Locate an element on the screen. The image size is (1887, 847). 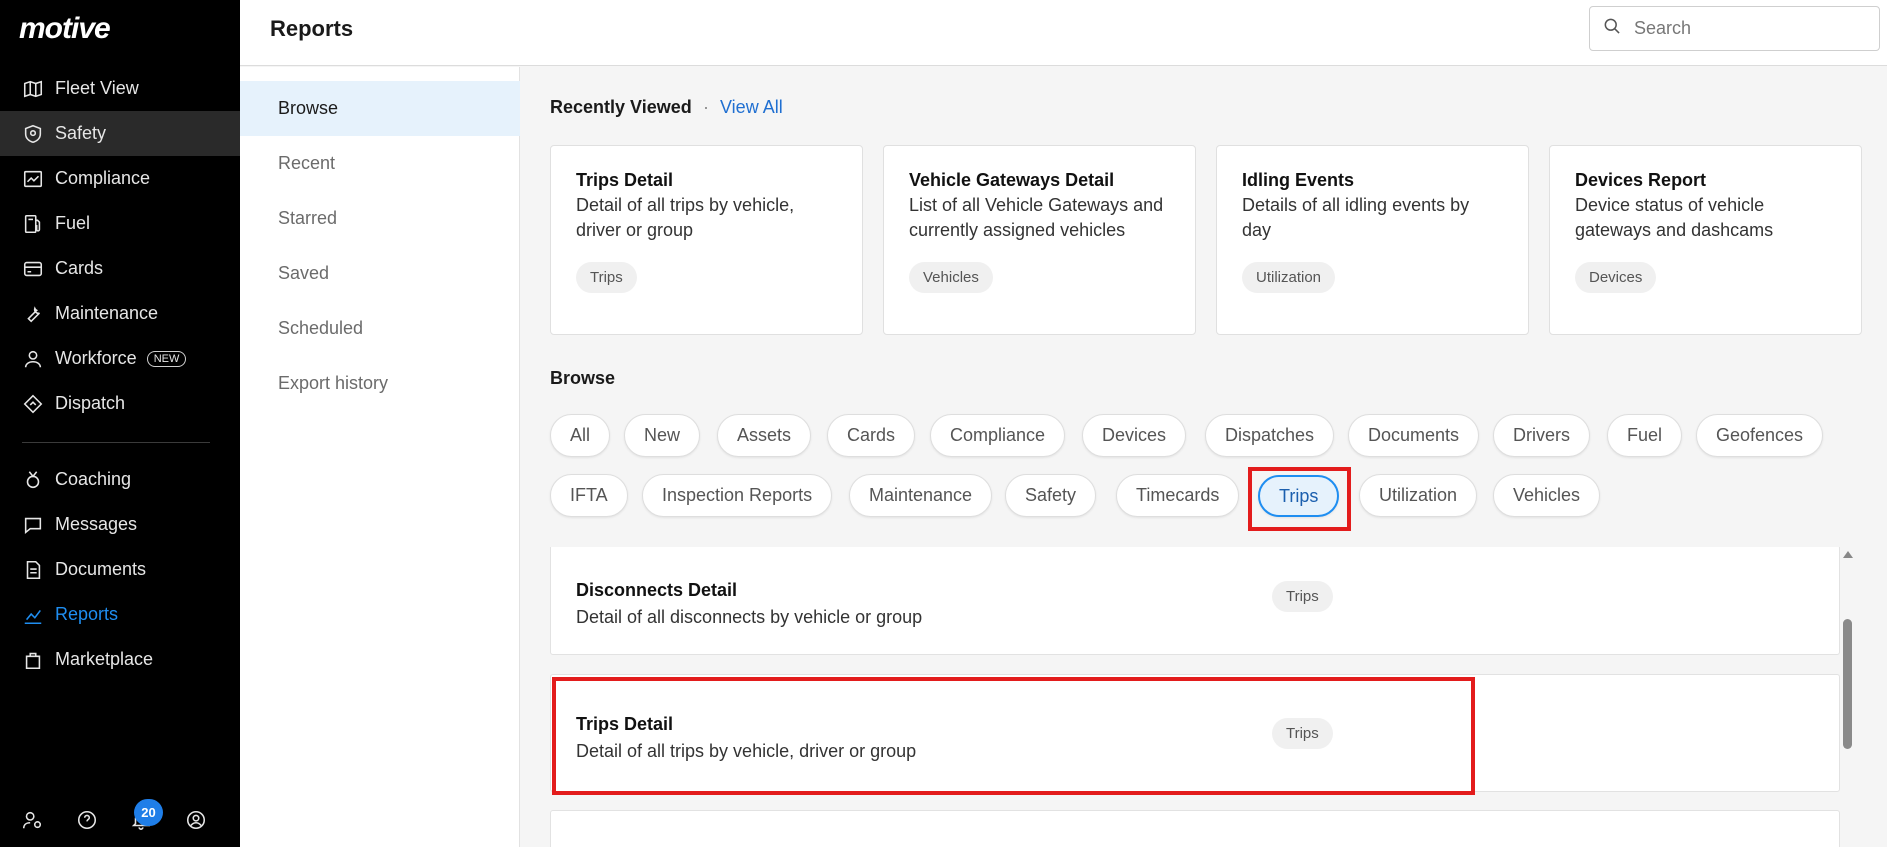
filter-chip-fuel: Fuel is located at coordinates (1645, 435).